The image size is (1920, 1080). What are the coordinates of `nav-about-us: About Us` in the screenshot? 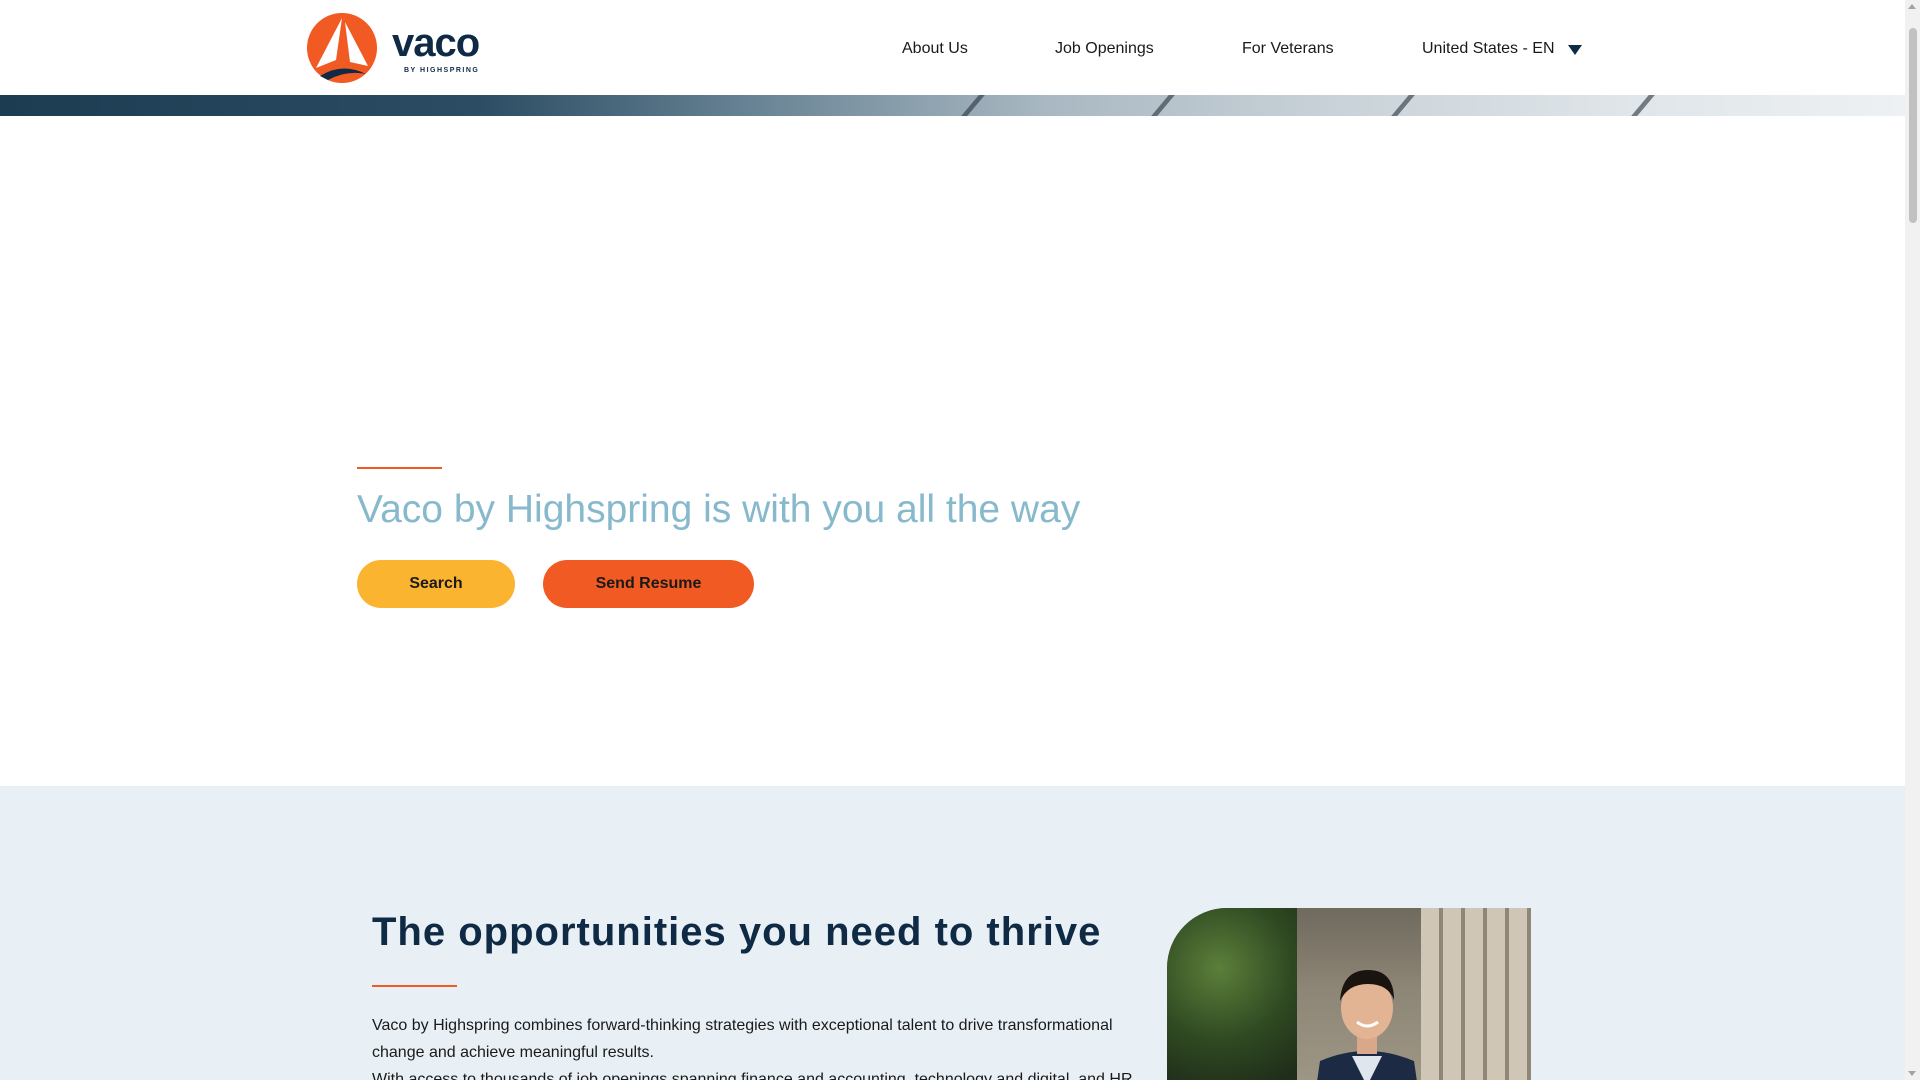 It's located at (935, 49).